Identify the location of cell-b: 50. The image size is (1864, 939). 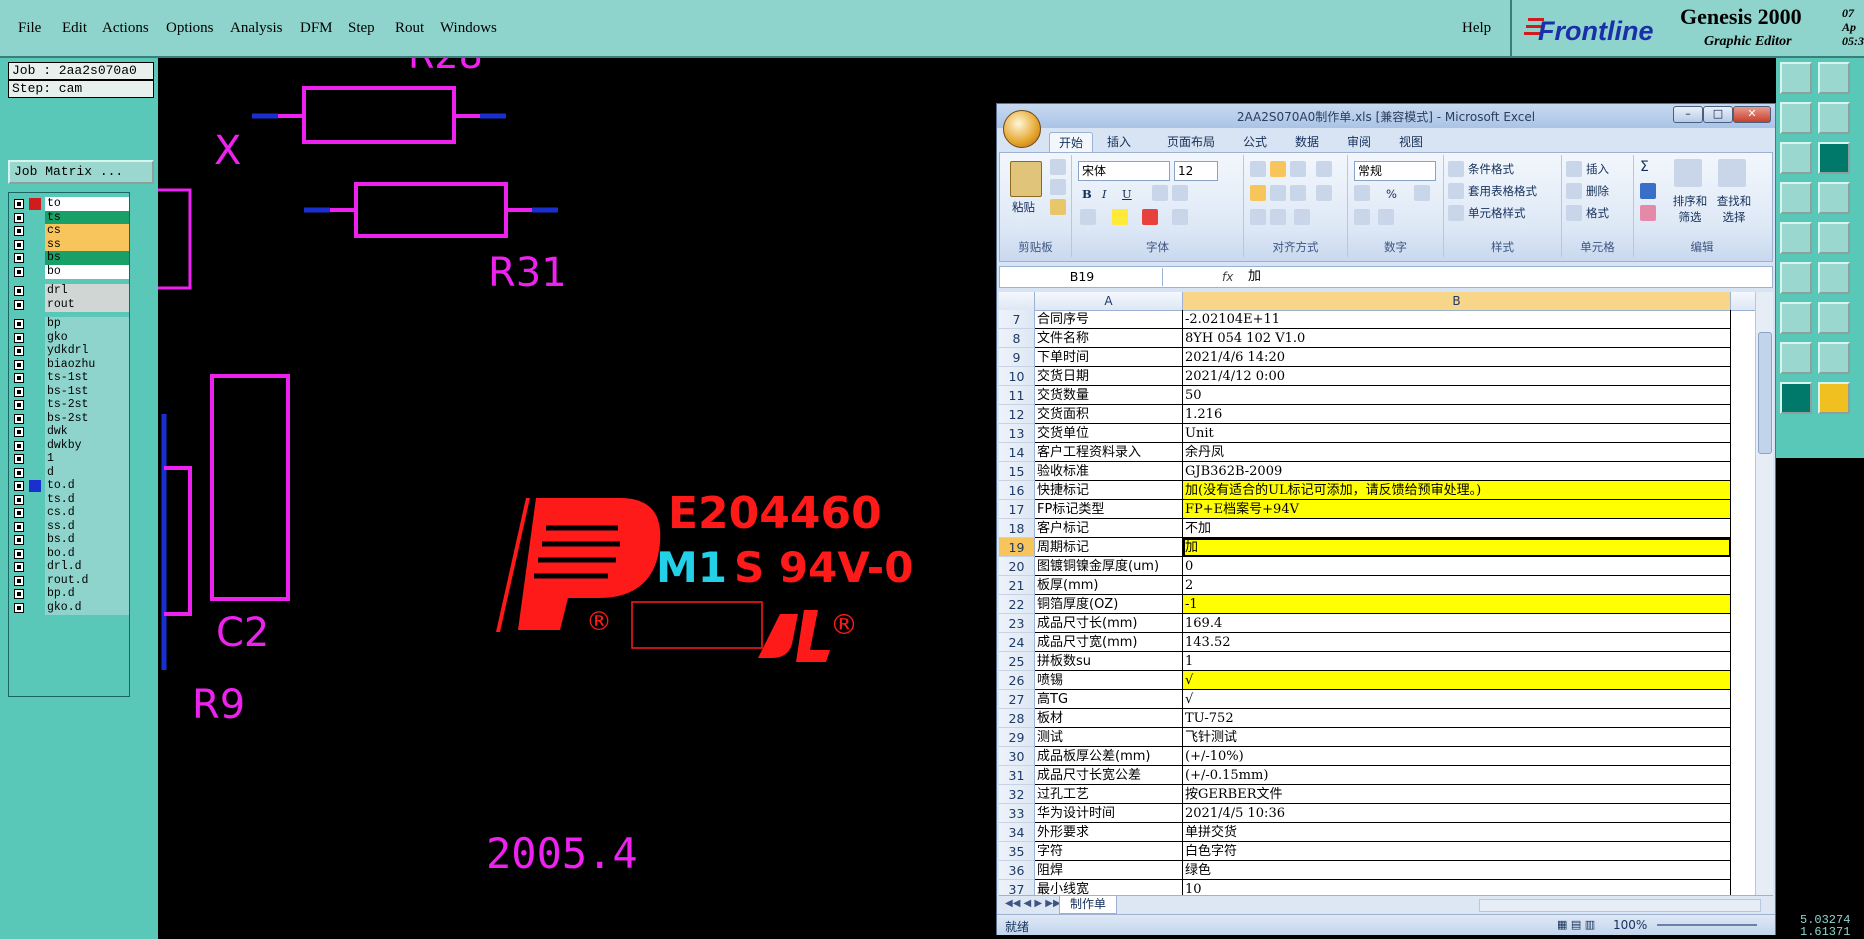
(1457, 395).